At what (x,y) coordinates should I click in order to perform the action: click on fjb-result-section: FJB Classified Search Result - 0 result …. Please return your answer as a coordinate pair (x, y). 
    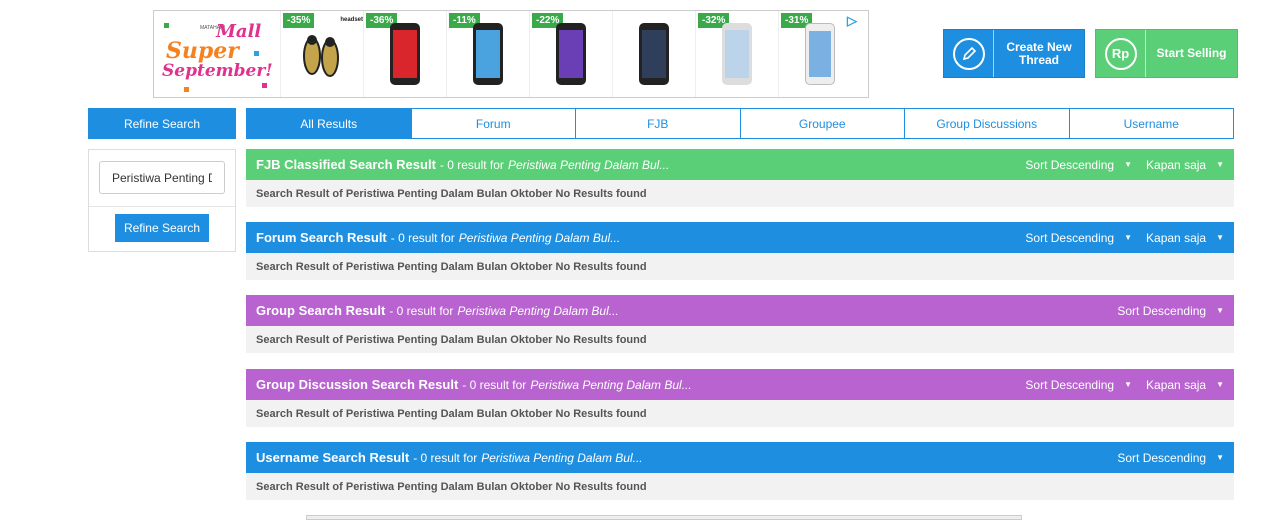
    Looking at the image, I should click on (740, 178).